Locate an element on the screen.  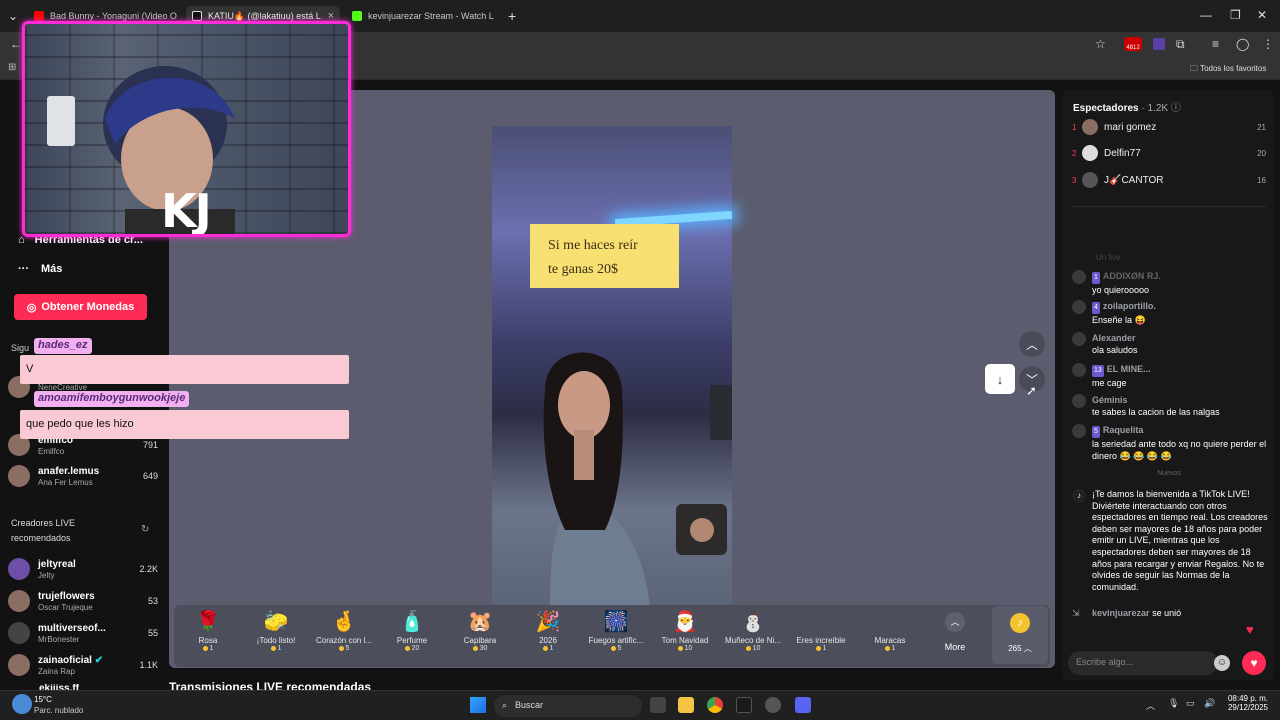
close-window-icon: ✕ is located at coordinates (1262, 15).